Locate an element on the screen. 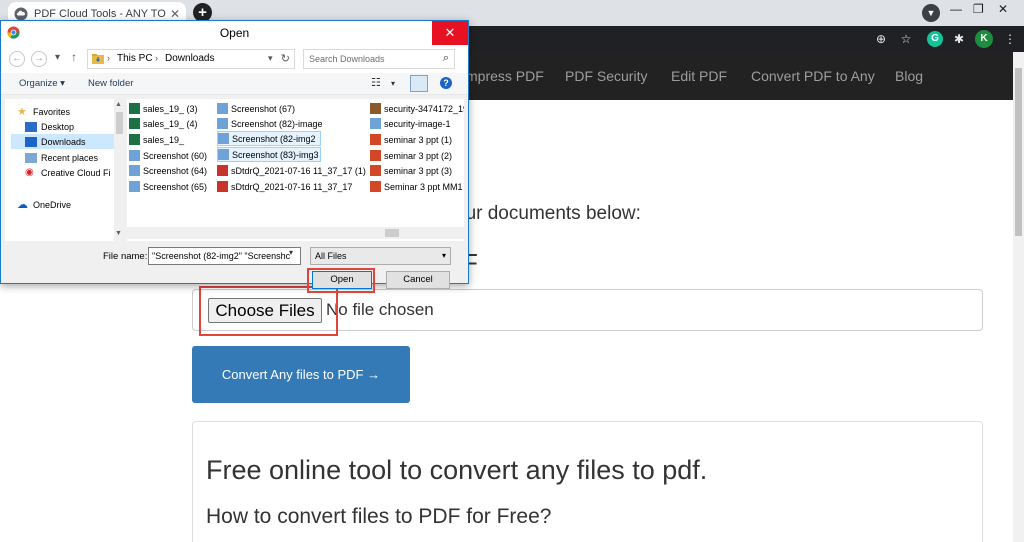  list-item: Screenshot (65) is located at coordinates (172, 186).